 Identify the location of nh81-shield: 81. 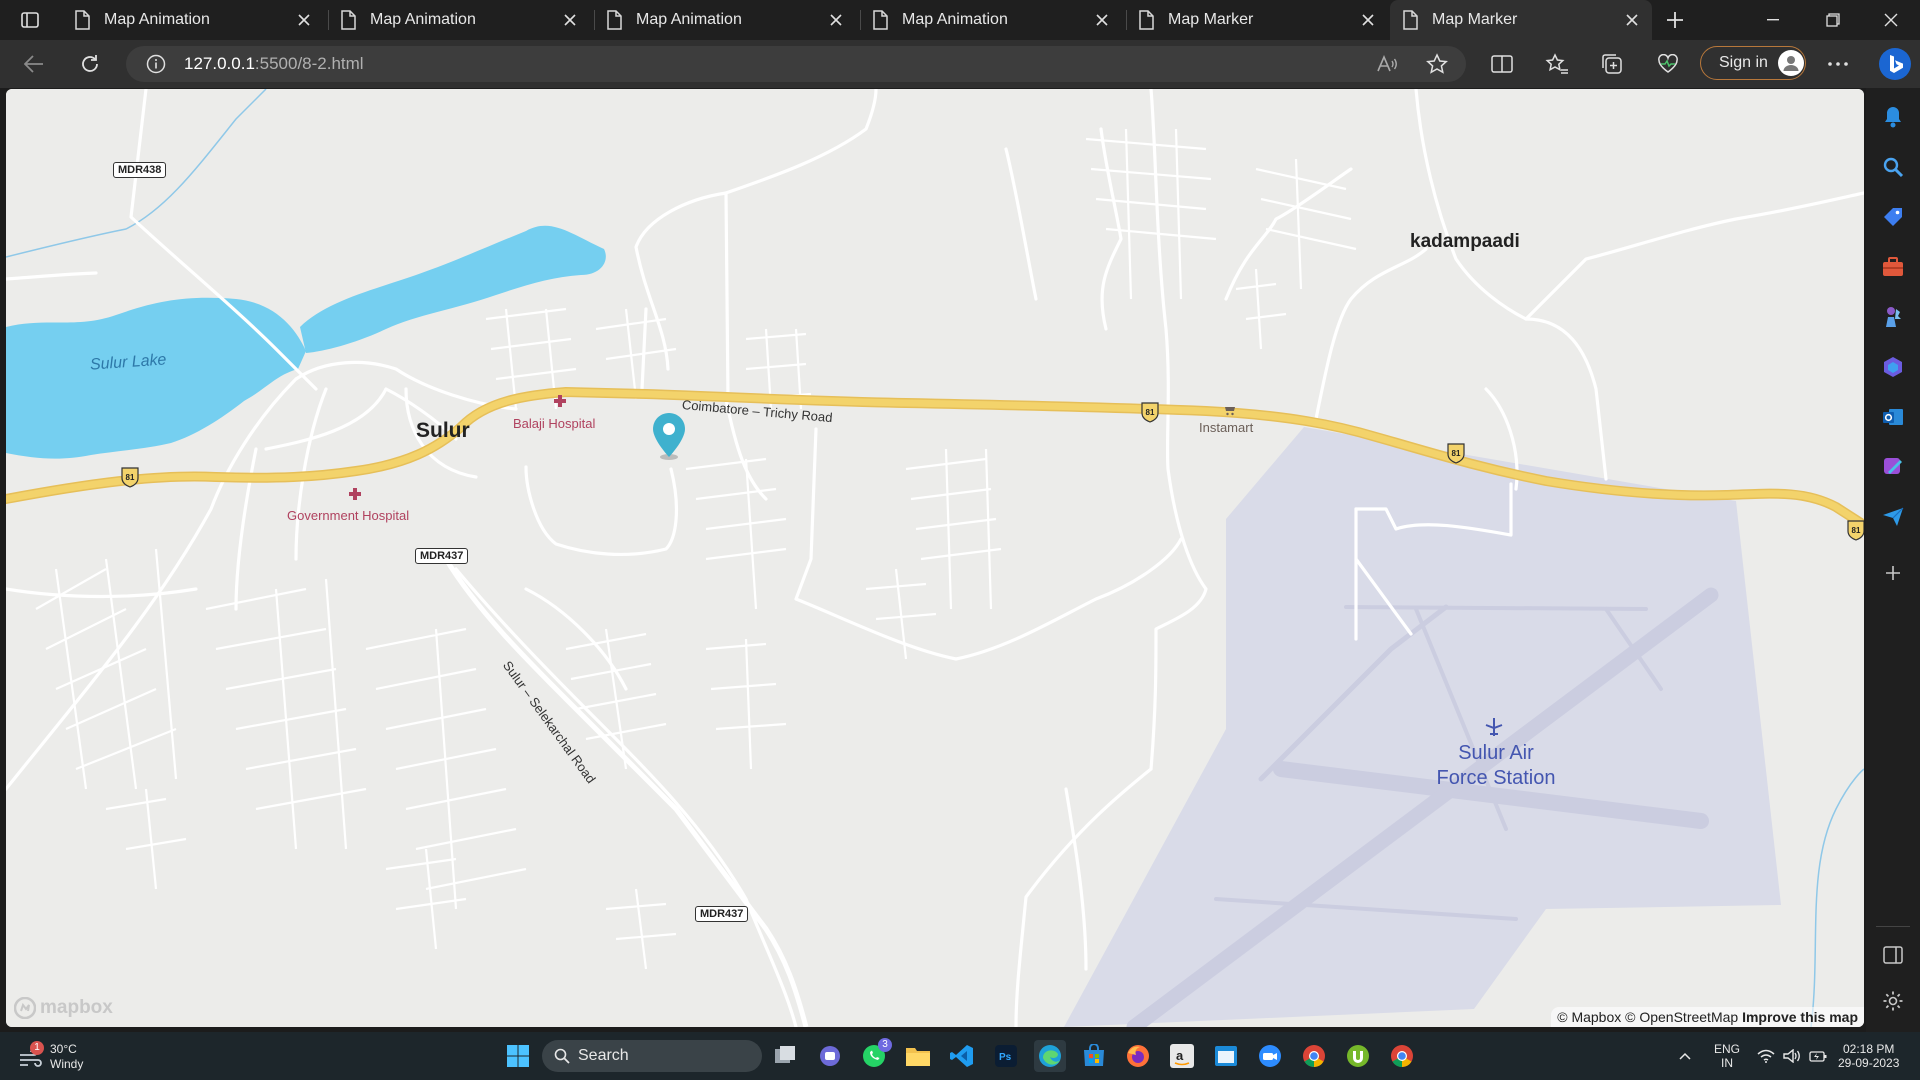
(1855, 530).